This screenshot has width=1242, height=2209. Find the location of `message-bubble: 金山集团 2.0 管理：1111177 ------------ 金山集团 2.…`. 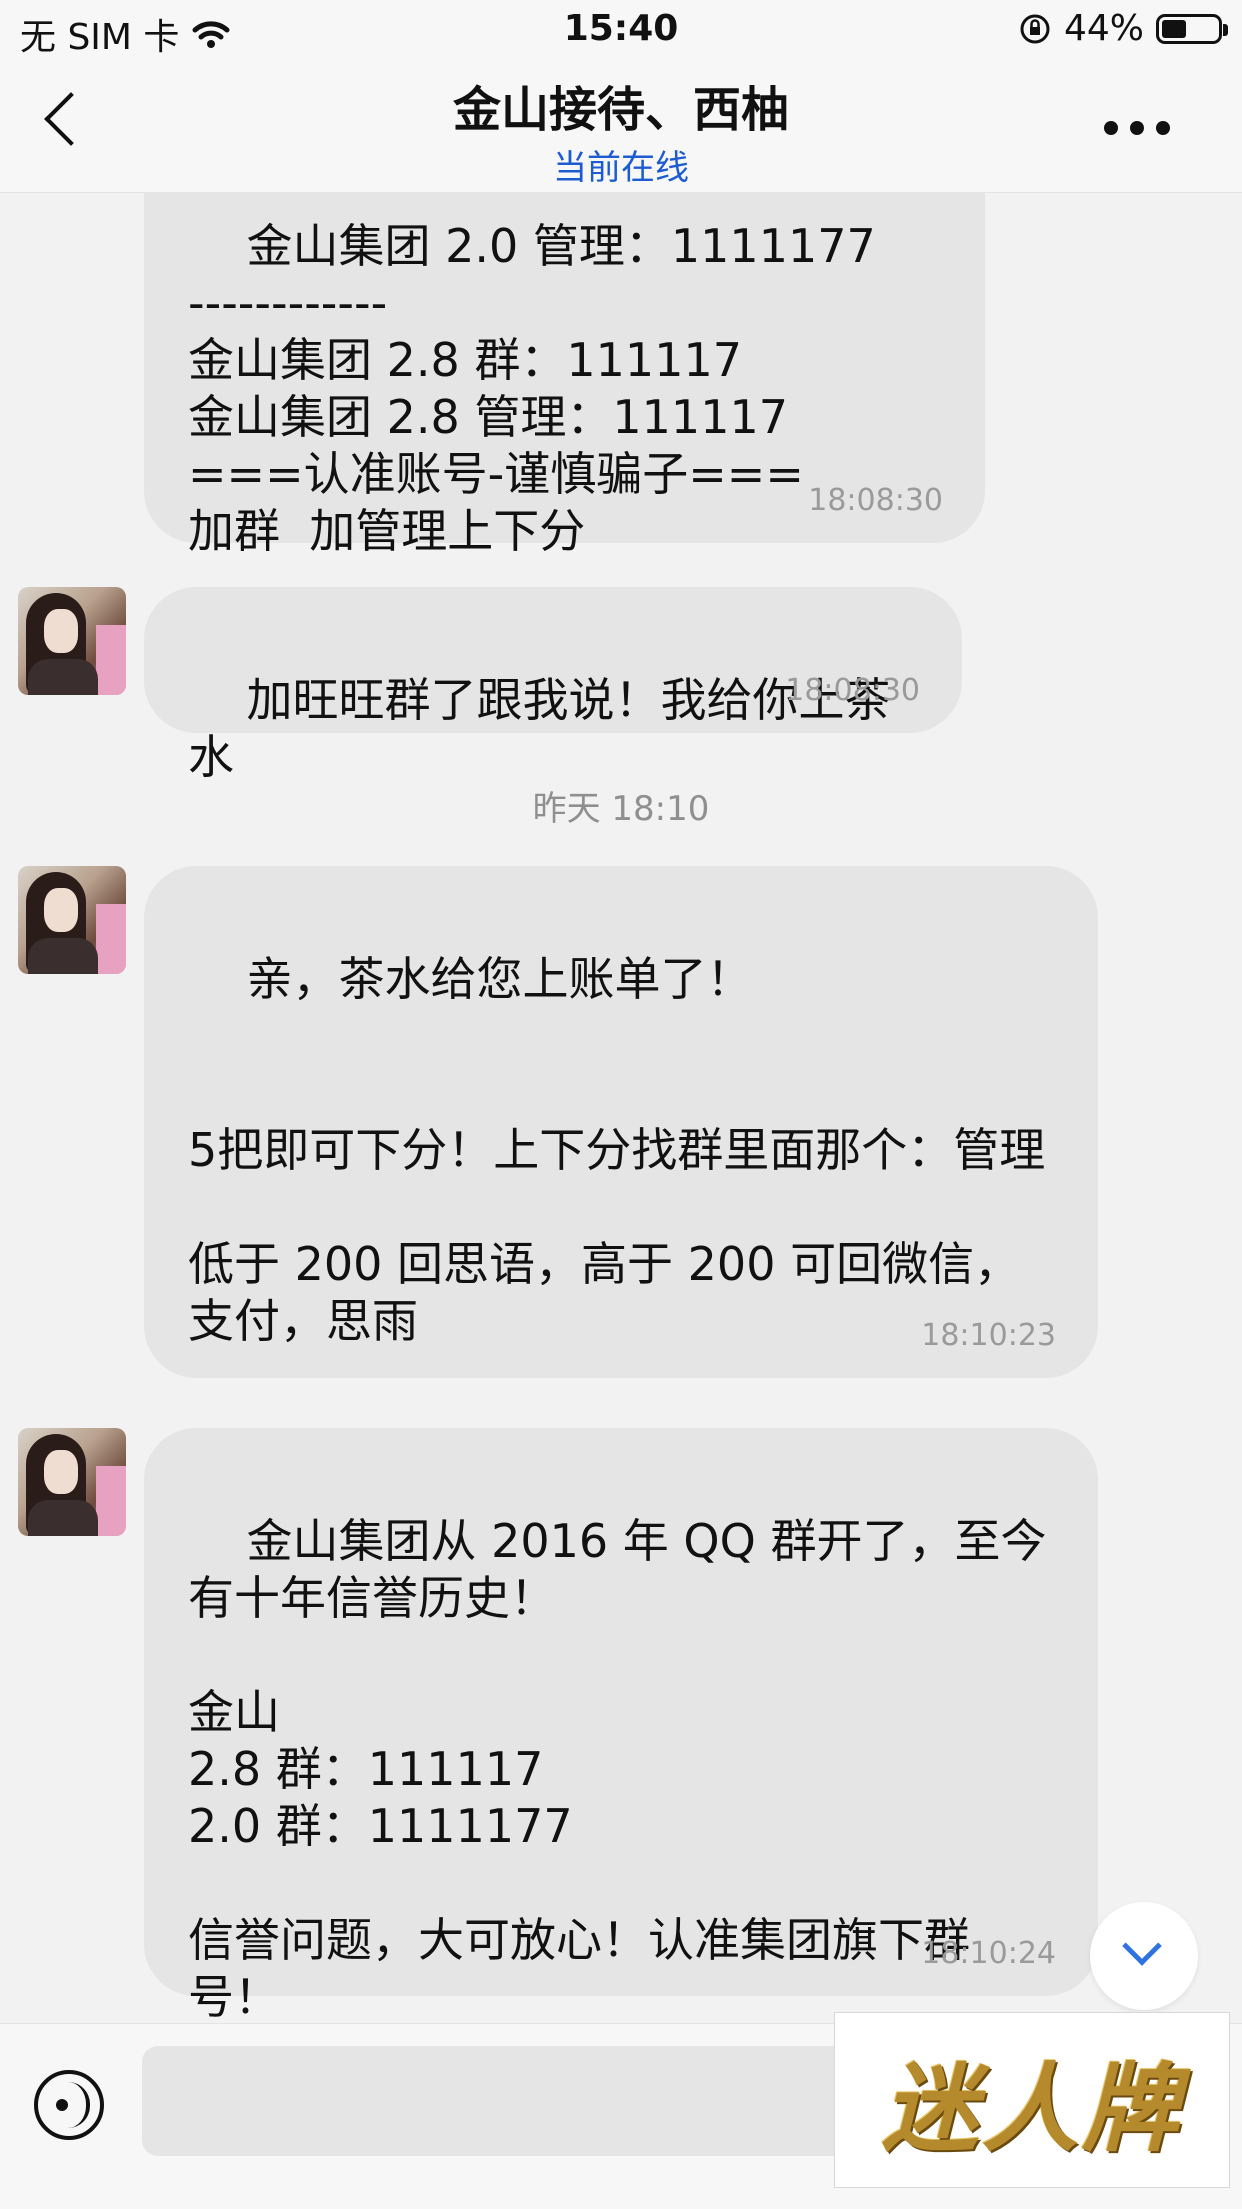

message-bubble: 金山集团 2.0 管理：1111177 ------------ 金山集团 2.… is located at coordinates (564, 375).